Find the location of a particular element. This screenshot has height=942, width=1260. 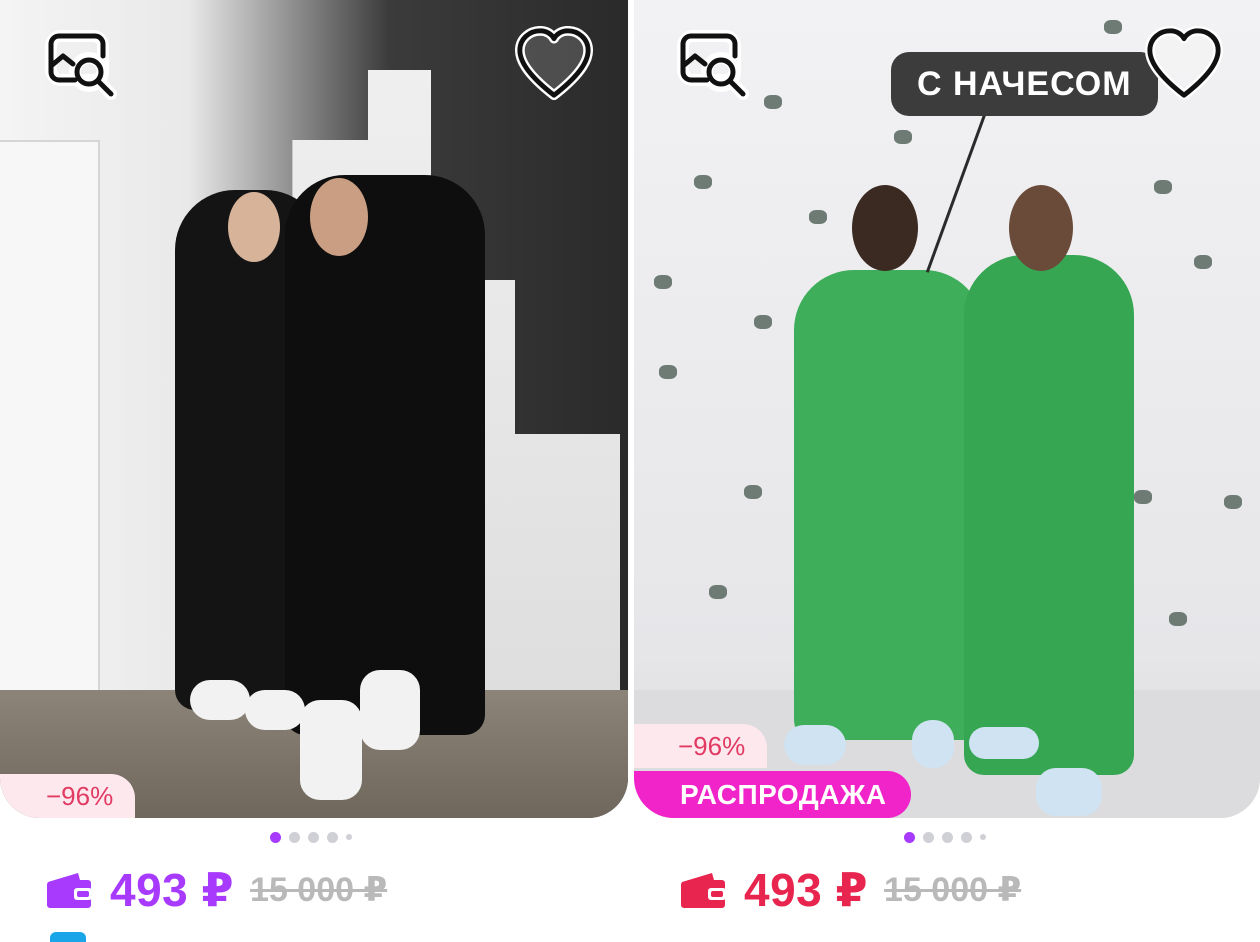

sale-badge: РАСПРОДАЖА is located at coordinates (772, 794).